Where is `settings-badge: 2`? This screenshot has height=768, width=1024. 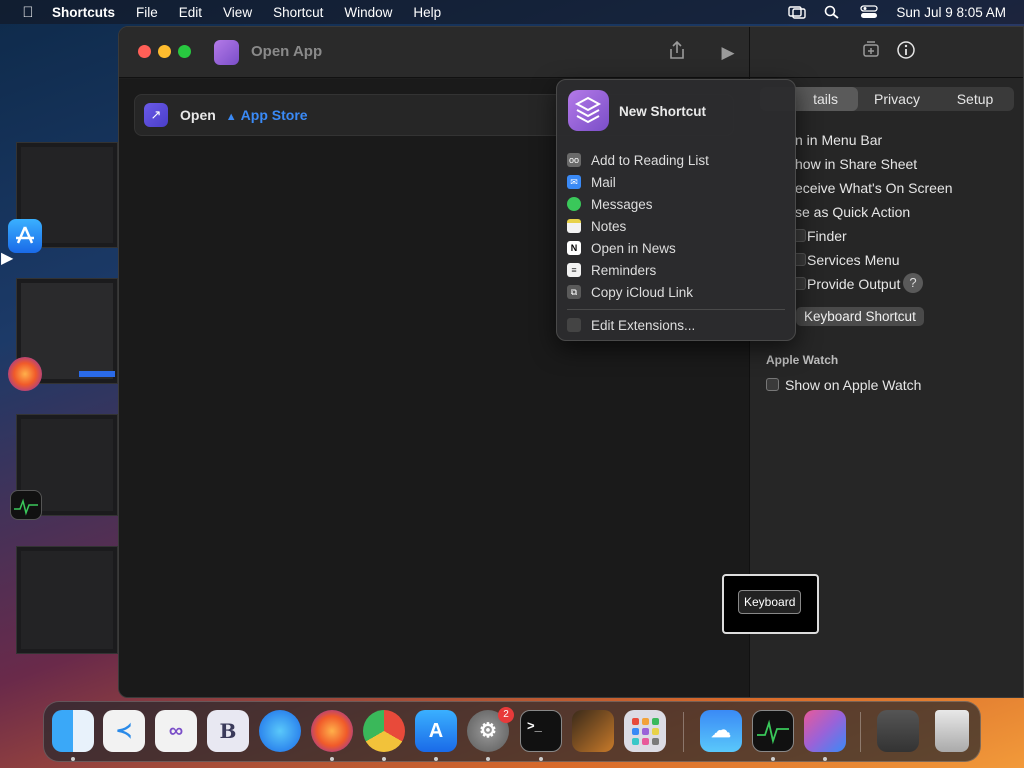 settings-badge: 2 is located at coordinates (506, 715).